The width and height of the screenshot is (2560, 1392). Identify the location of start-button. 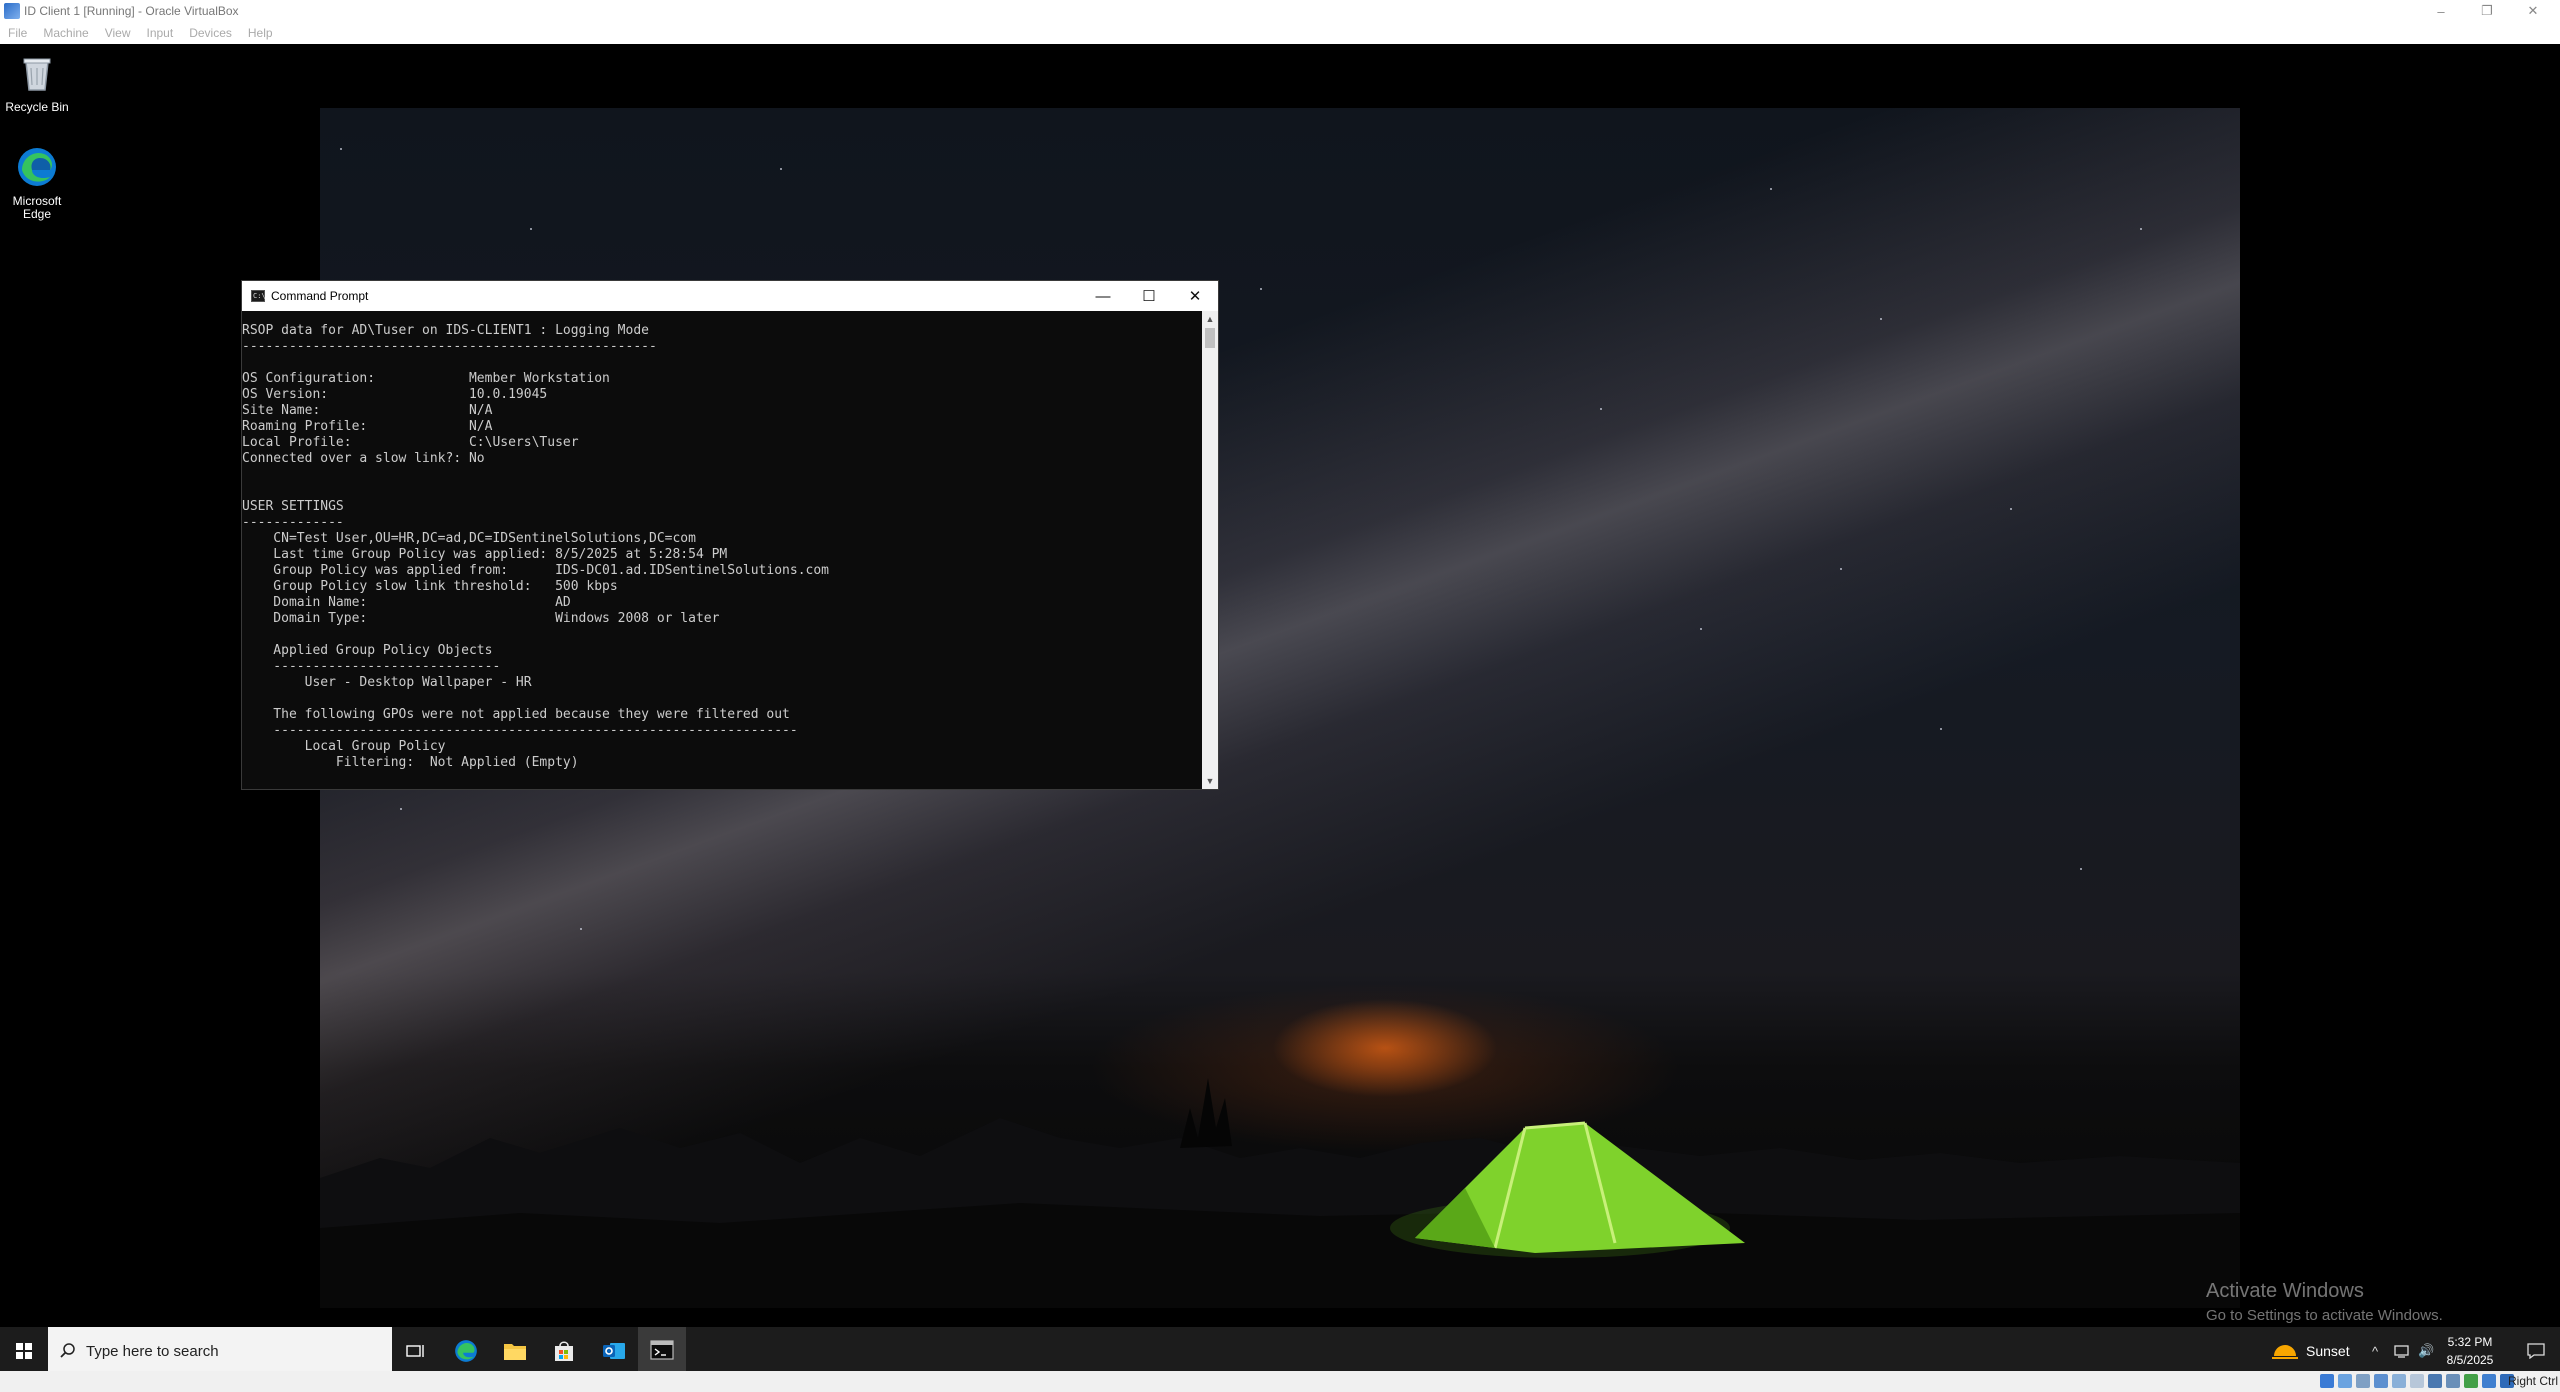
(24, 1351).